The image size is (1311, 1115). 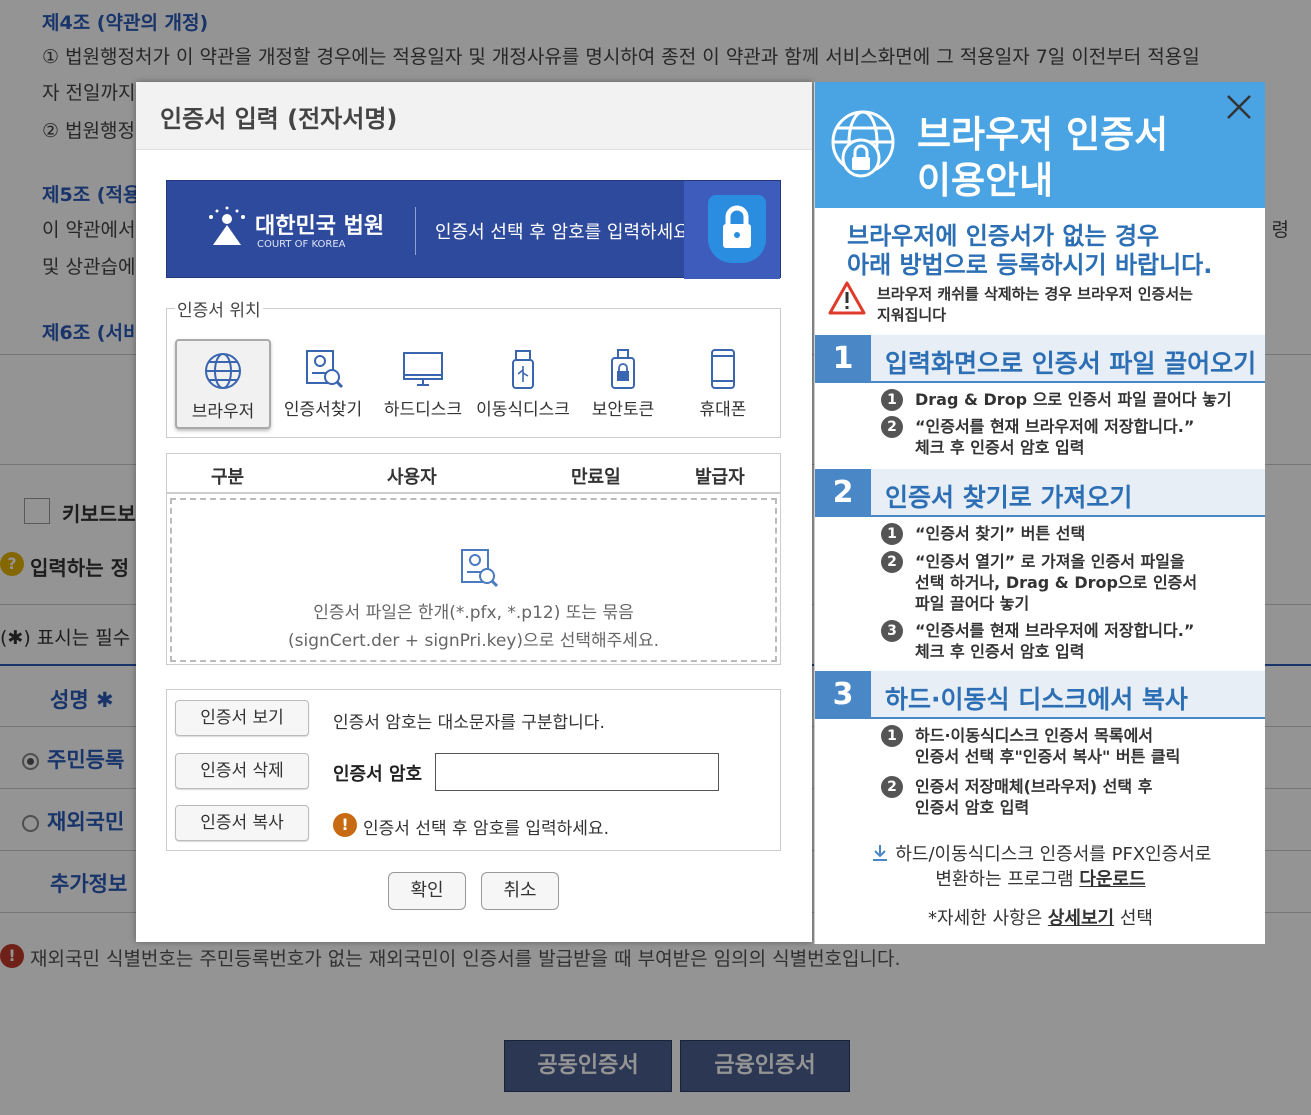 I want to click on warning-triangle-icon, so click(x=847, y=298).